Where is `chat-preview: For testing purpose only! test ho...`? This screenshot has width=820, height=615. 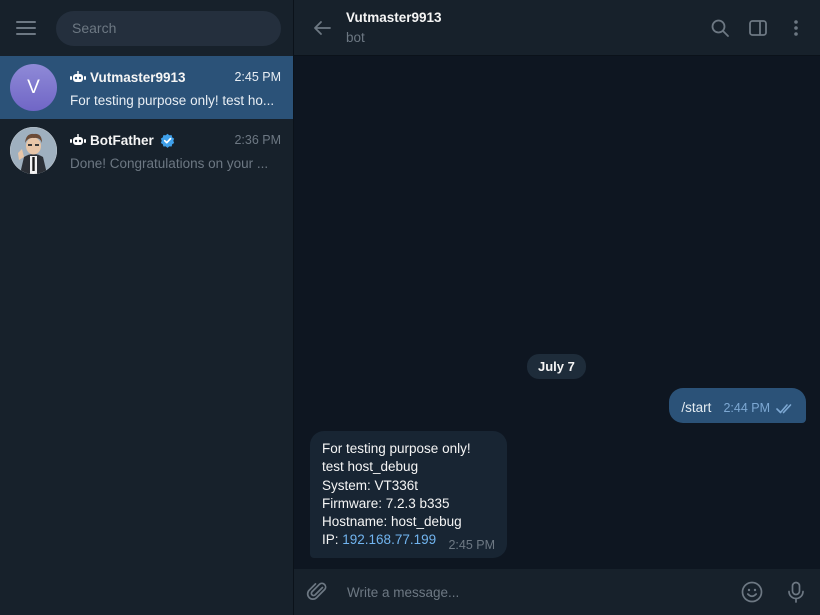 chat-preview: For testing purpose only! test ho... is located at coordinates (172, 100).